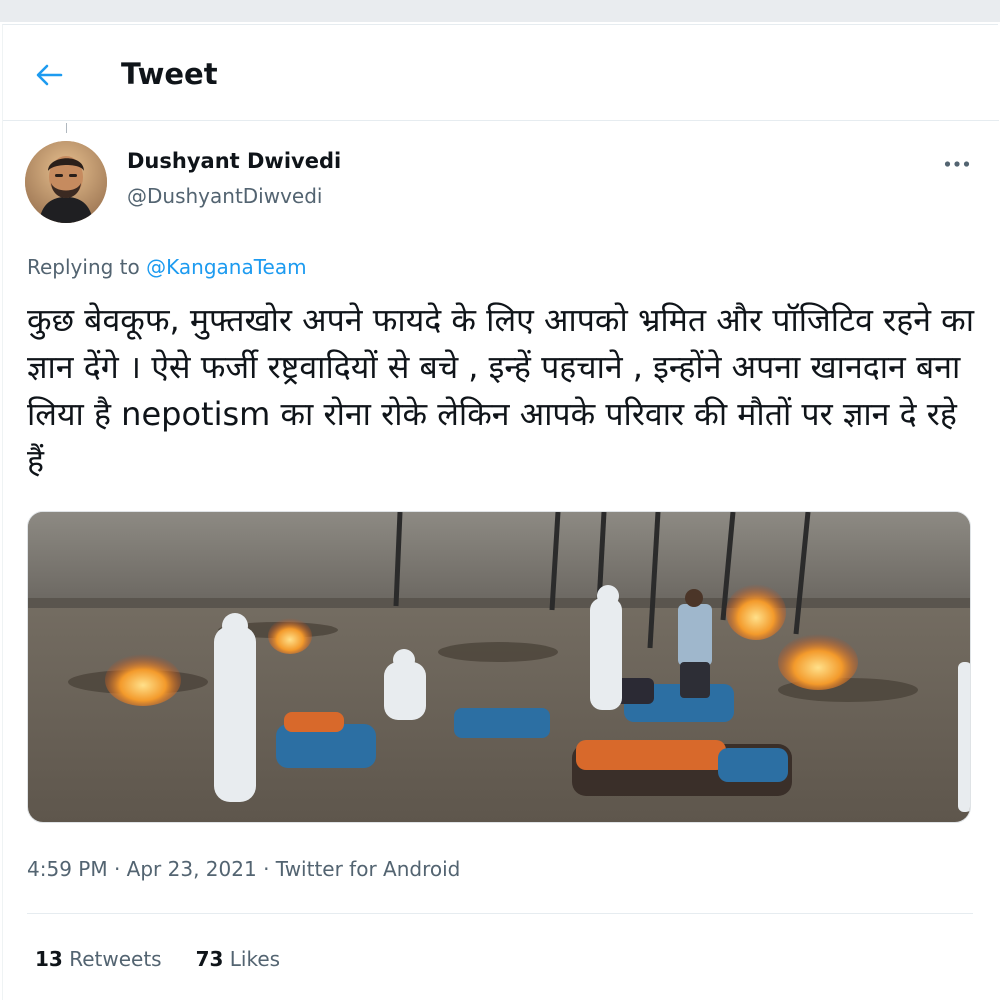 The width and height of the screenshot is (1000, 1000). I want to click on tweet-time: 4:59 PM, so click(67, 869).